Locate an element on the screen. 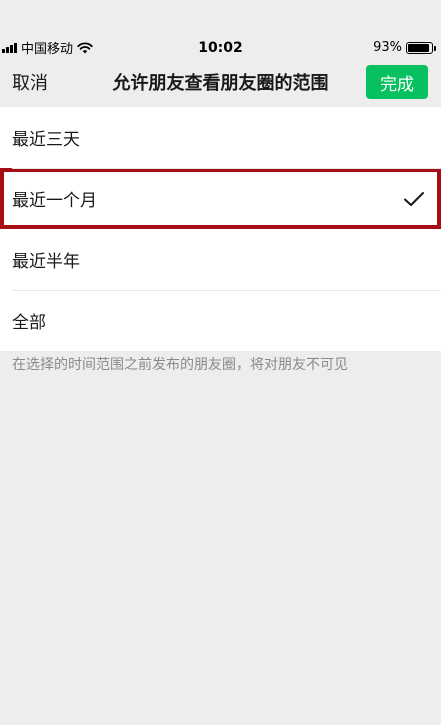  status-left: 中国移动 is located at coordinates (47, 47).